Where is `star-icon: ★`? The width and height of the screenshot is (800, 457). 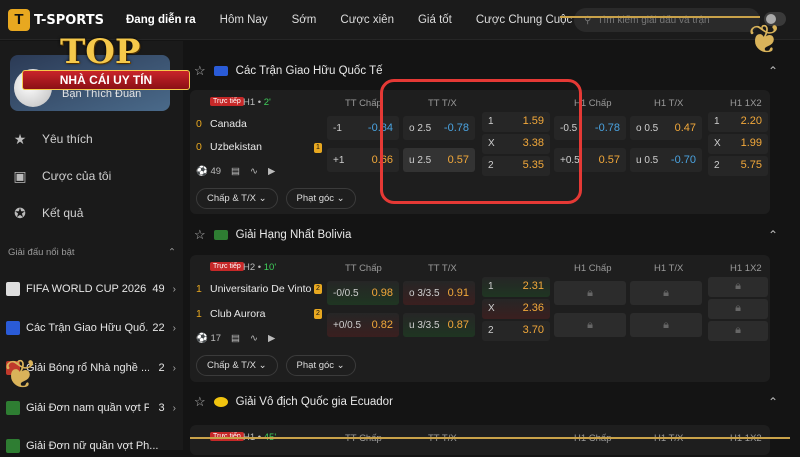
star-icon: ★ is located at coordinates (20, 139).